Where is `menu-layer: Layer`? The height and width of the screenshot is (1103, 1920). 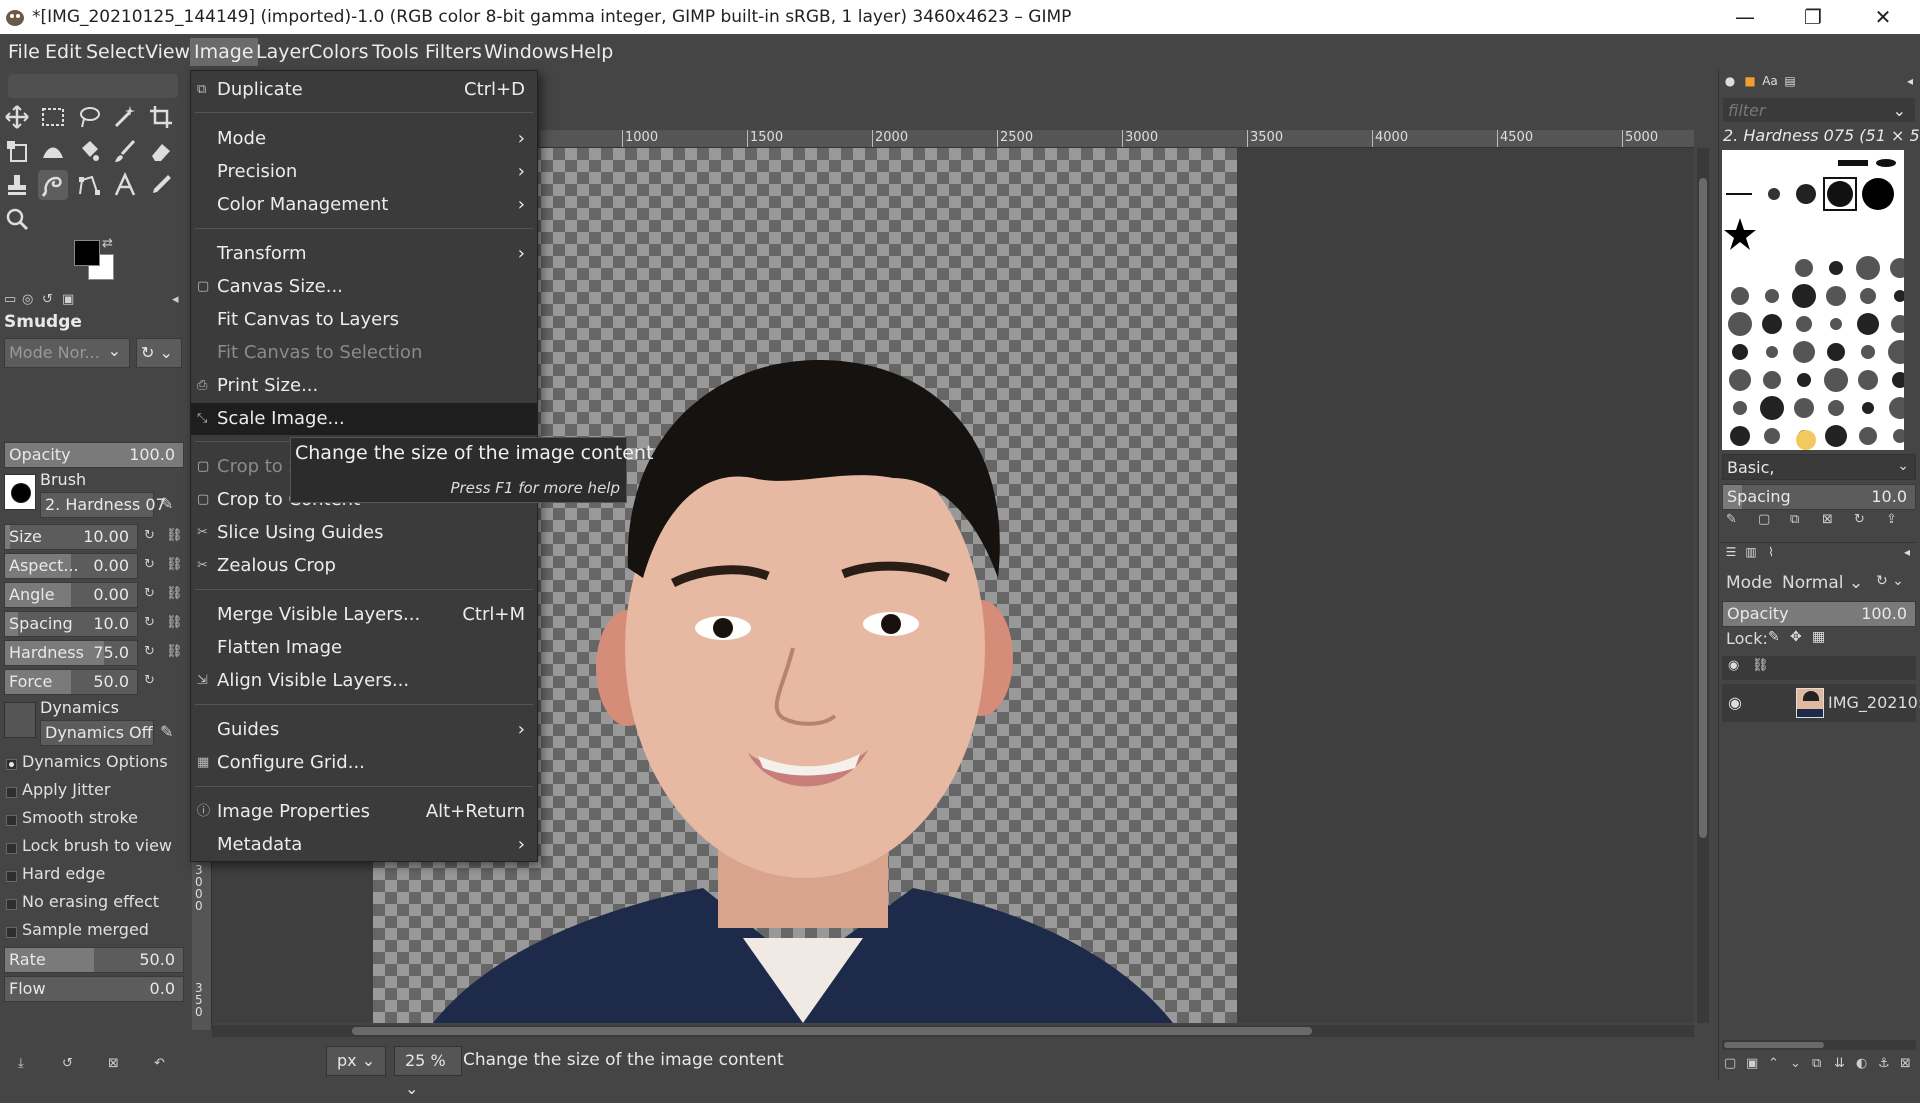
menu-layer: Layer is located at coordinates (282, 52).